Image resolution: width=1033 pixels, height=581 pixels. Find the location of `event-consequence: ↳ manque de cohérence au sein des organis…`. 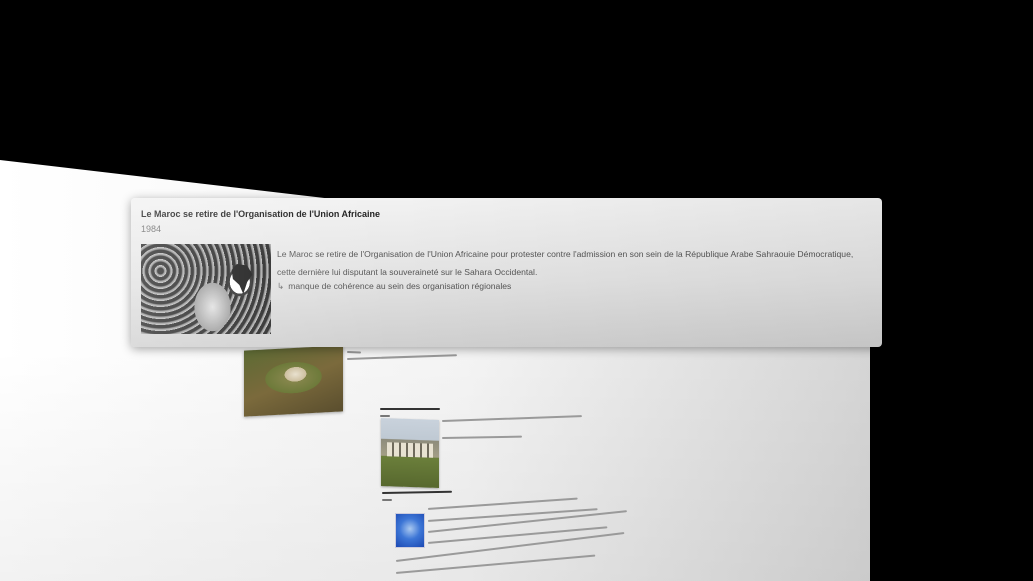

event-consequence: ↳ manque de cohérence au sein des organis… is located at coordinates (394, 286).